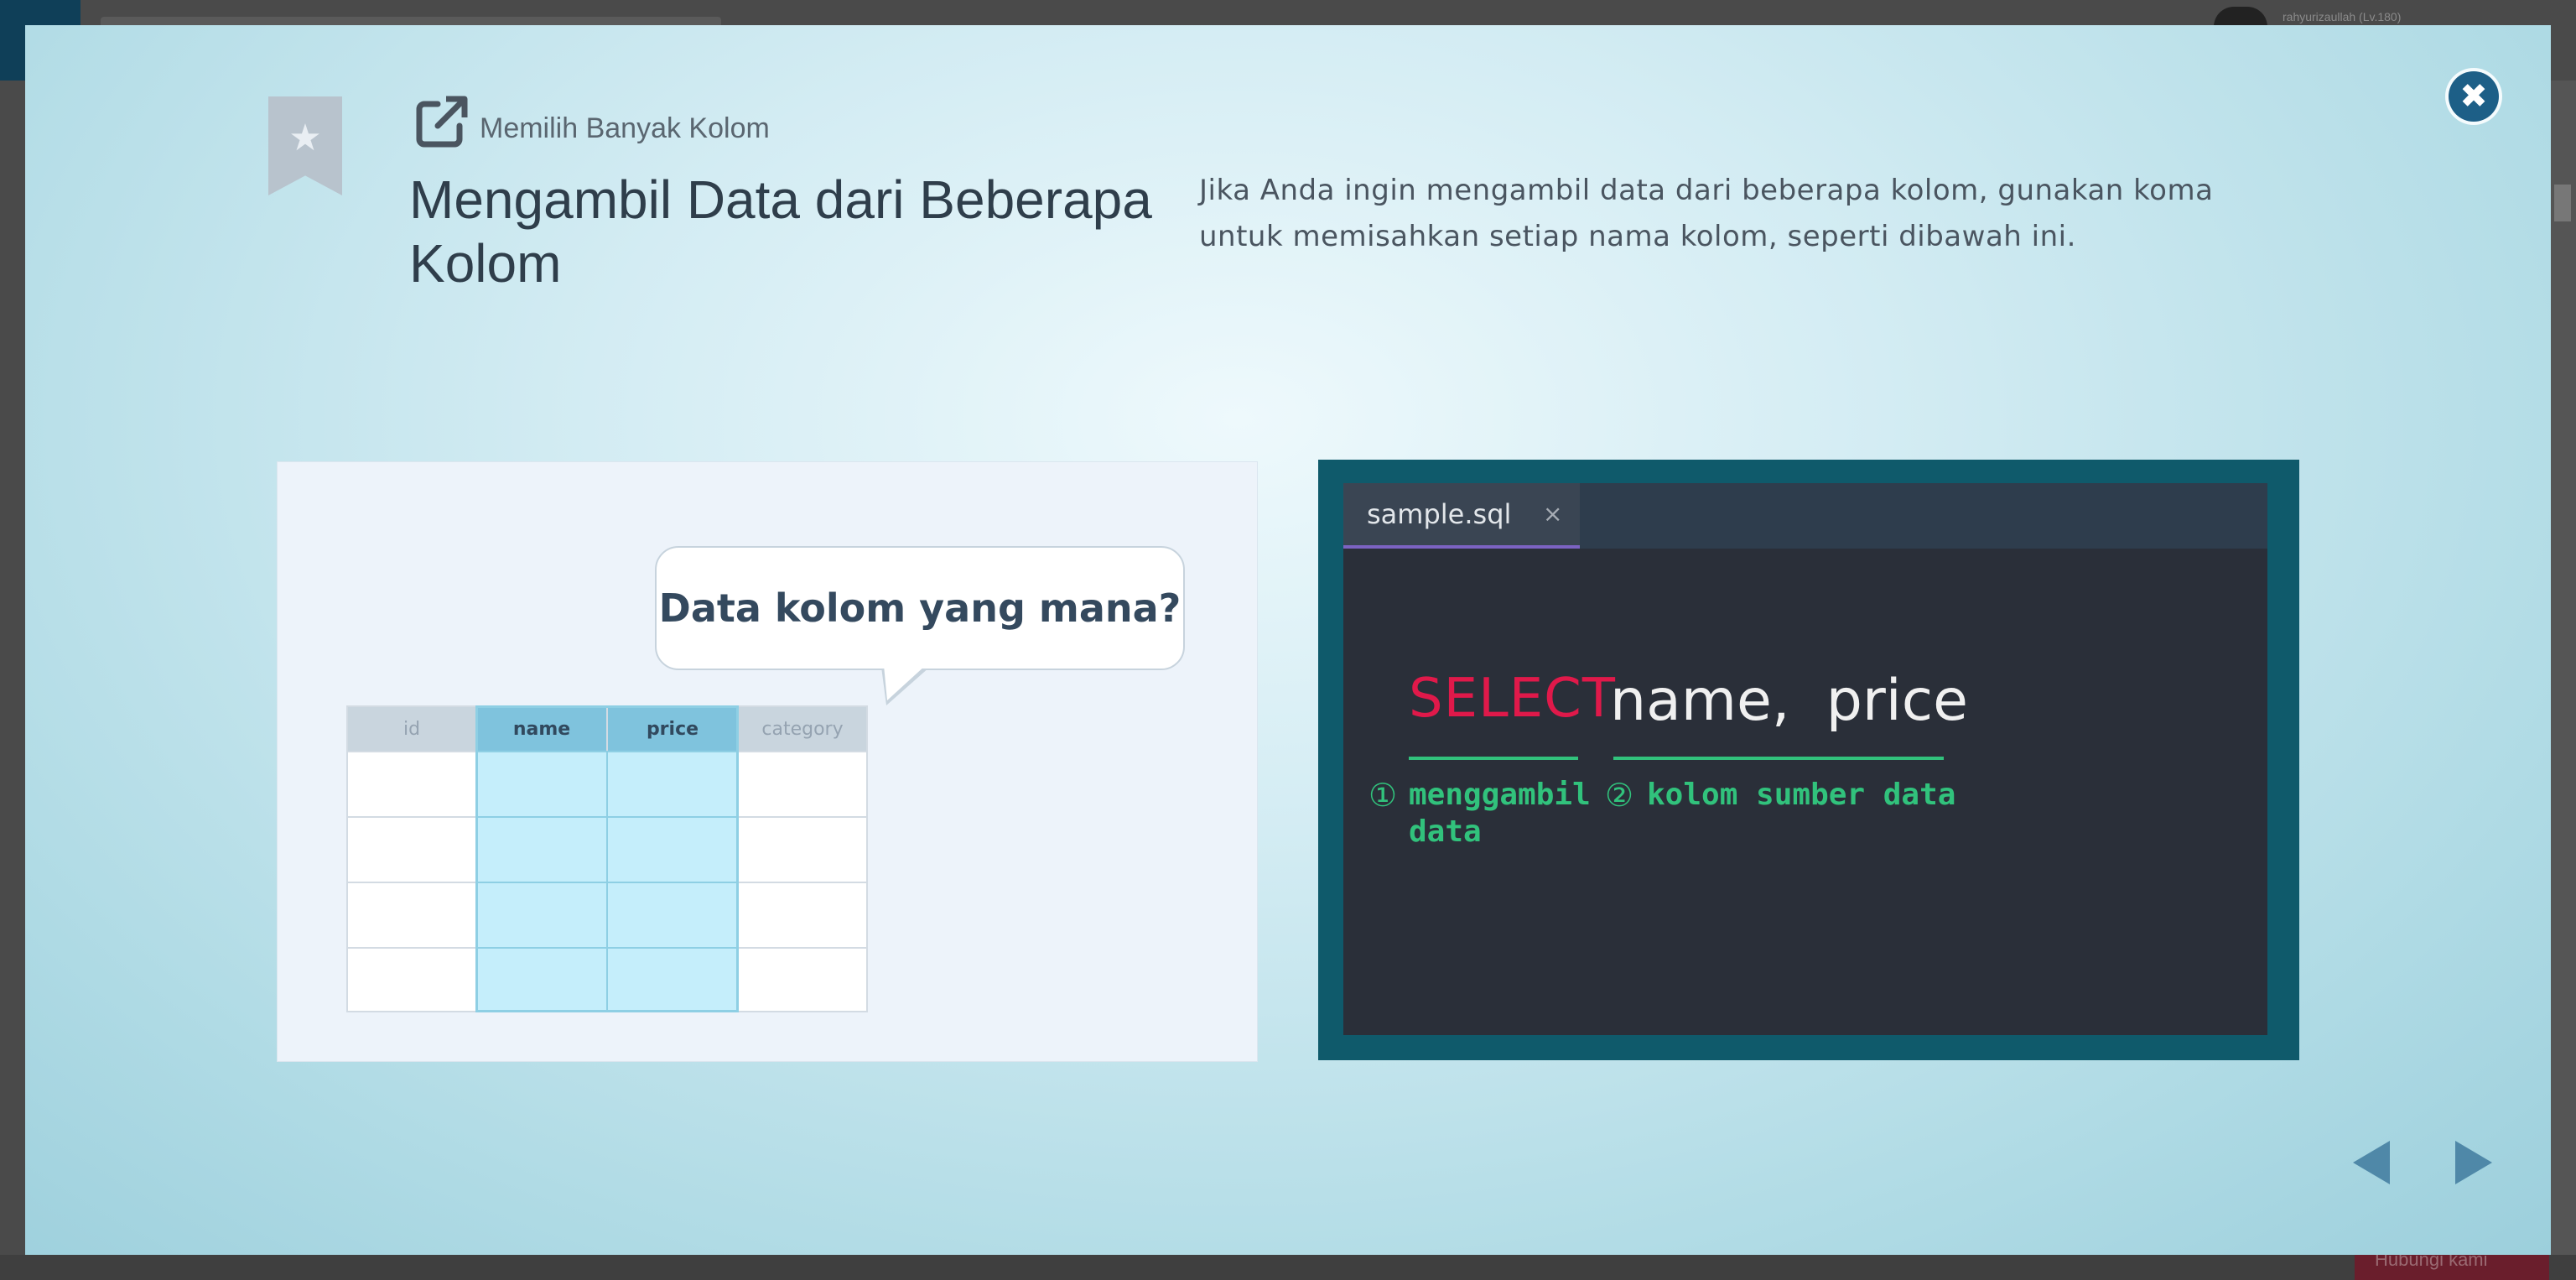  What do you see at coordinates (2562, 203) in the screenshot?
I see `background-scrollbar-thumb` at bounding box center [2562, 203].